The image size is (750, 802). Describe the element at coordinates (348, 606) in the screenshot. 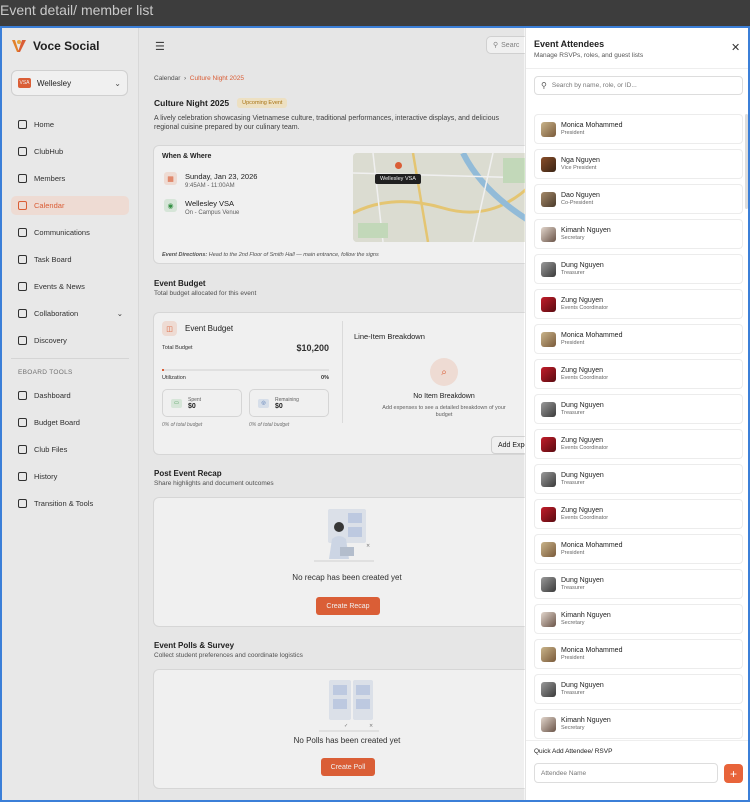

I see `create-recap-button: Create Recap` at that location.